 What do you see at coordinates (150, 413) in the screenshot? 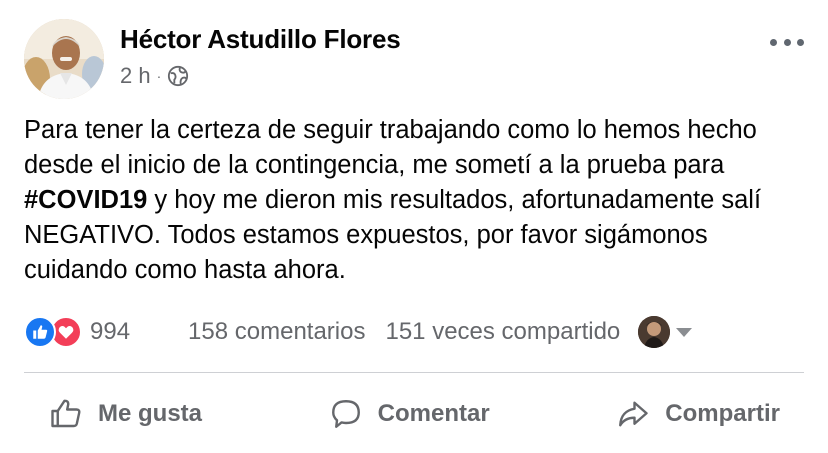
I see `like-button-label: Me gusta` at bounding box center [150, 413].